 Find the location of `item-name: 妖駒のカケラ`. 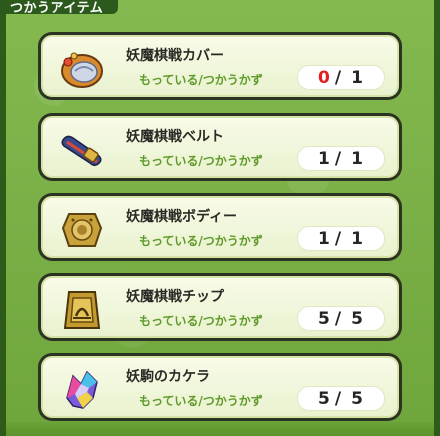

item-name: 妖駒のカケラ is located at coordinates (168, 377).